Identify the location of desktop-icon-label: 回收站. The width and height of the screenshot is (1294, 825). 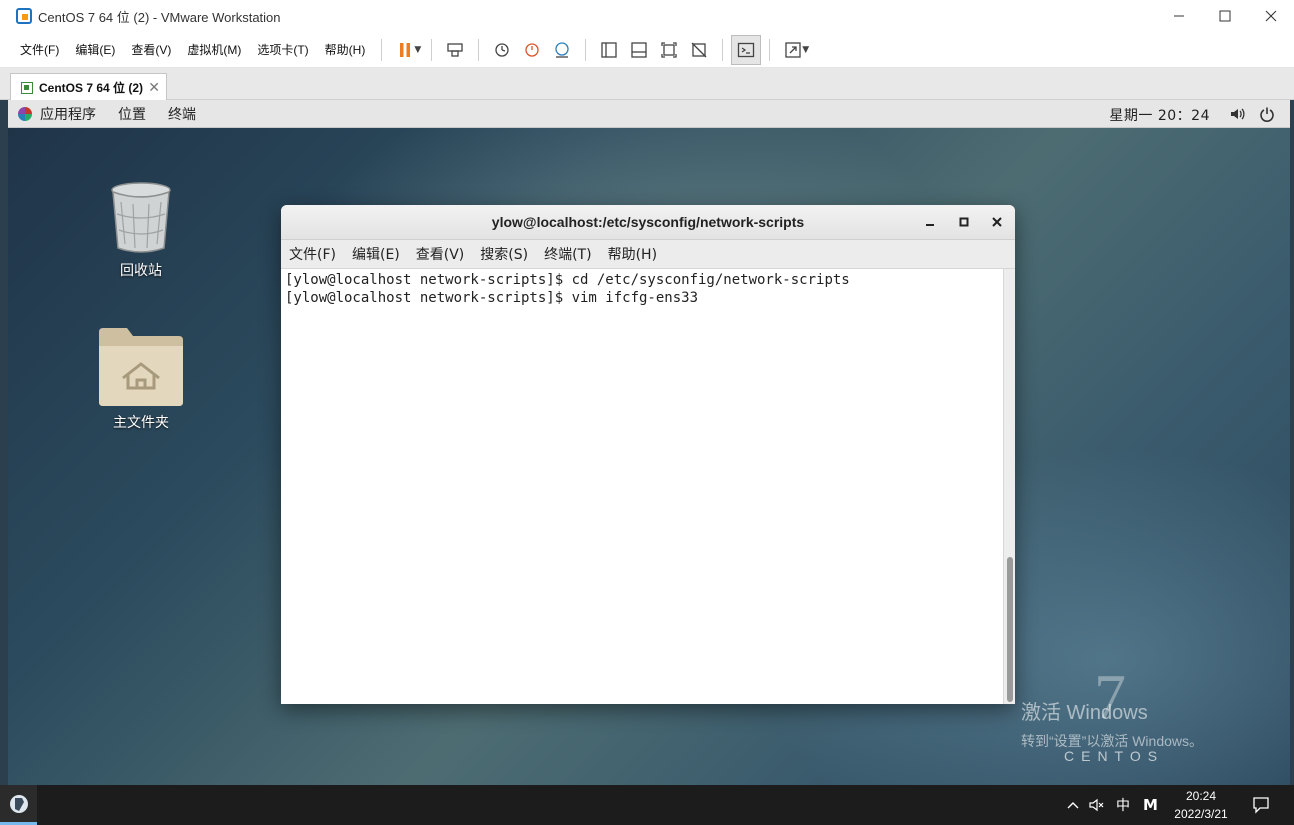
(141, 271).